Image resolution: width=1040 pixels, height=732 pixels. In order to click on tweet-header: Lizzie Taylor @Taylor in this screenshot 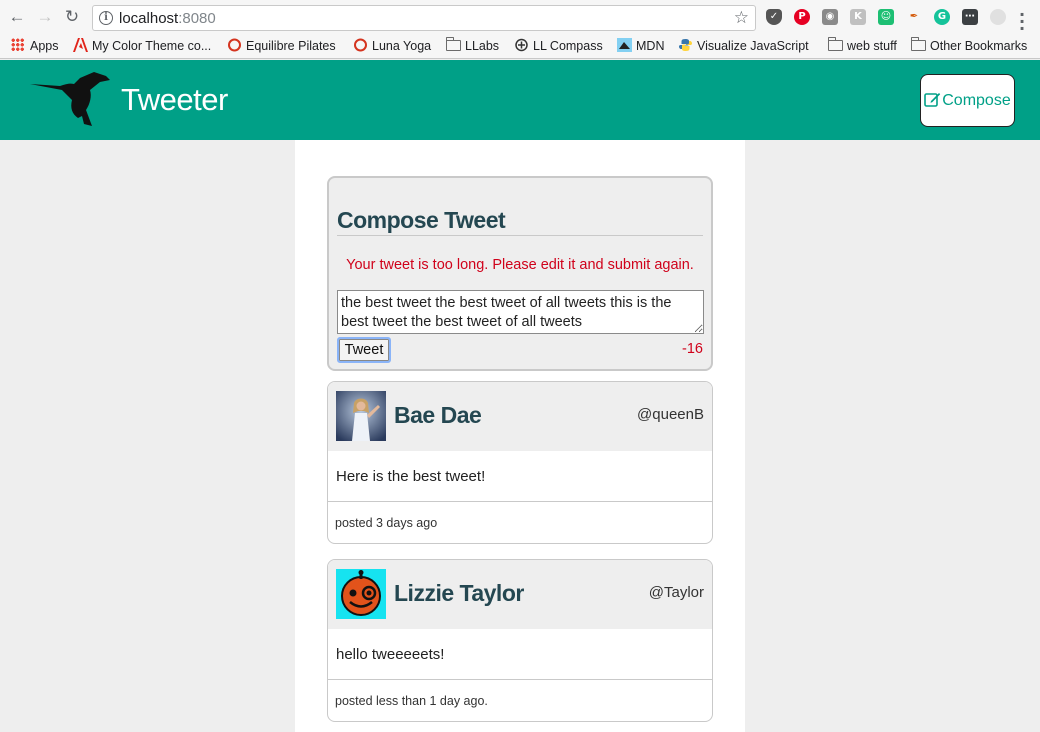, I will do `click(520, 594)`.